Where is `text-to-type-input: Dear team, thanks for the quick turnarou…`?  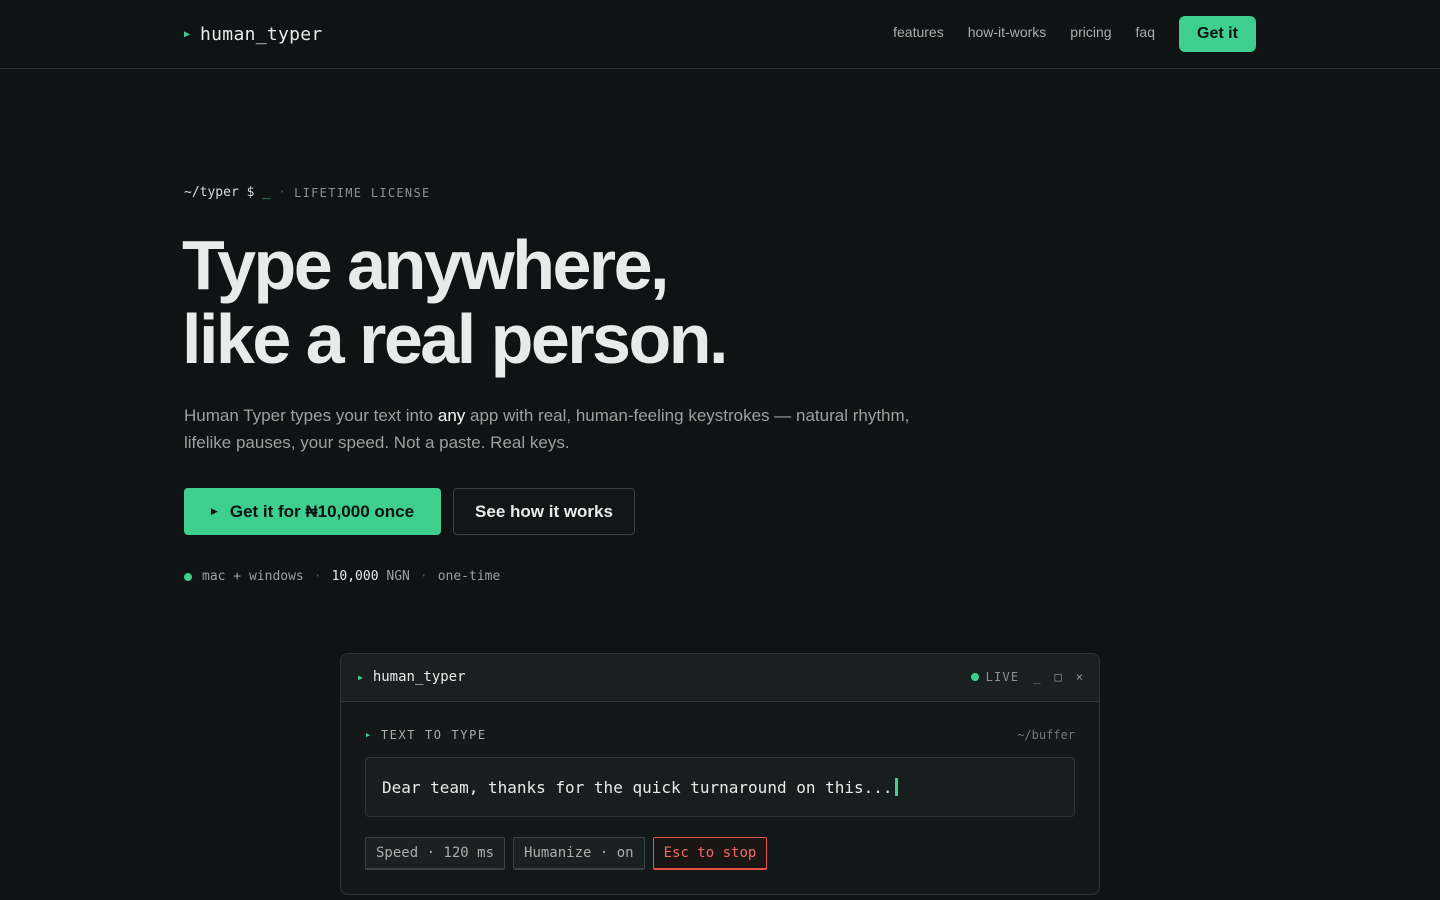
text-to-type-input: Dear team, thanks for the quick turnarou… is located at coordinates (720, 787).